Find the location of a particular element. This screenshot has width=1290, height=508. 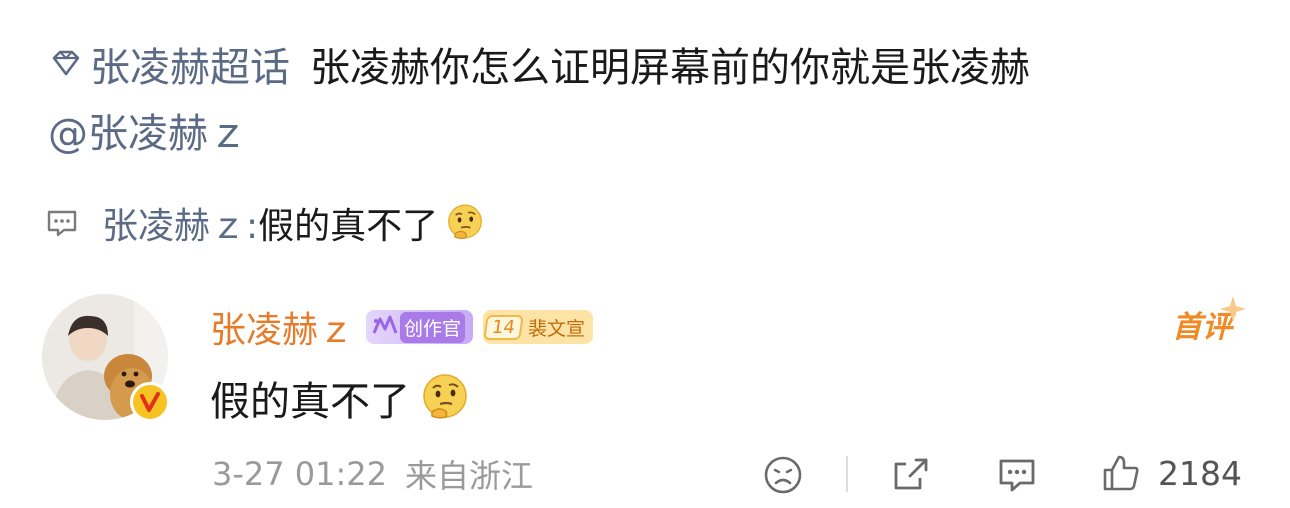

comment-icon is located at coordinates (1017, 475).